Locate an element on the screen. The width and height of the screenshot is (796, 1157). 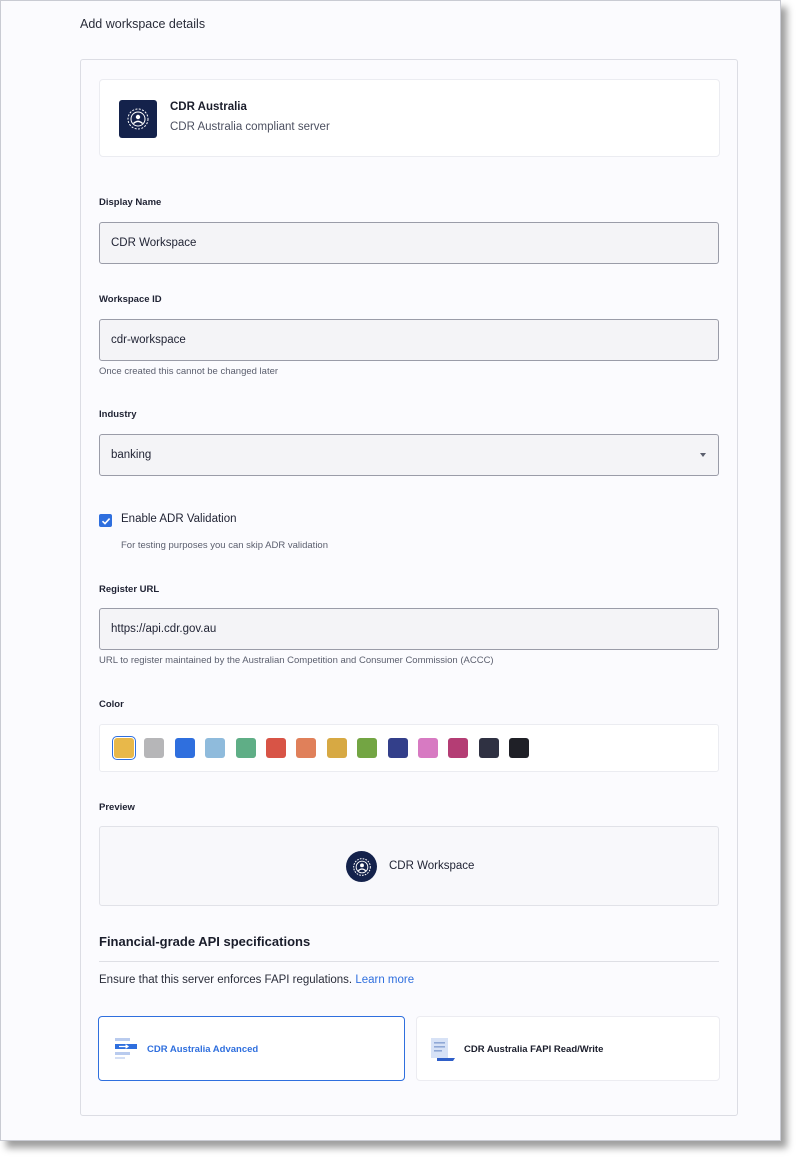
spec-label-cdr-fapi-rw: CDR Australia FAPI Read/Write is located at coordinates (534, 1049).